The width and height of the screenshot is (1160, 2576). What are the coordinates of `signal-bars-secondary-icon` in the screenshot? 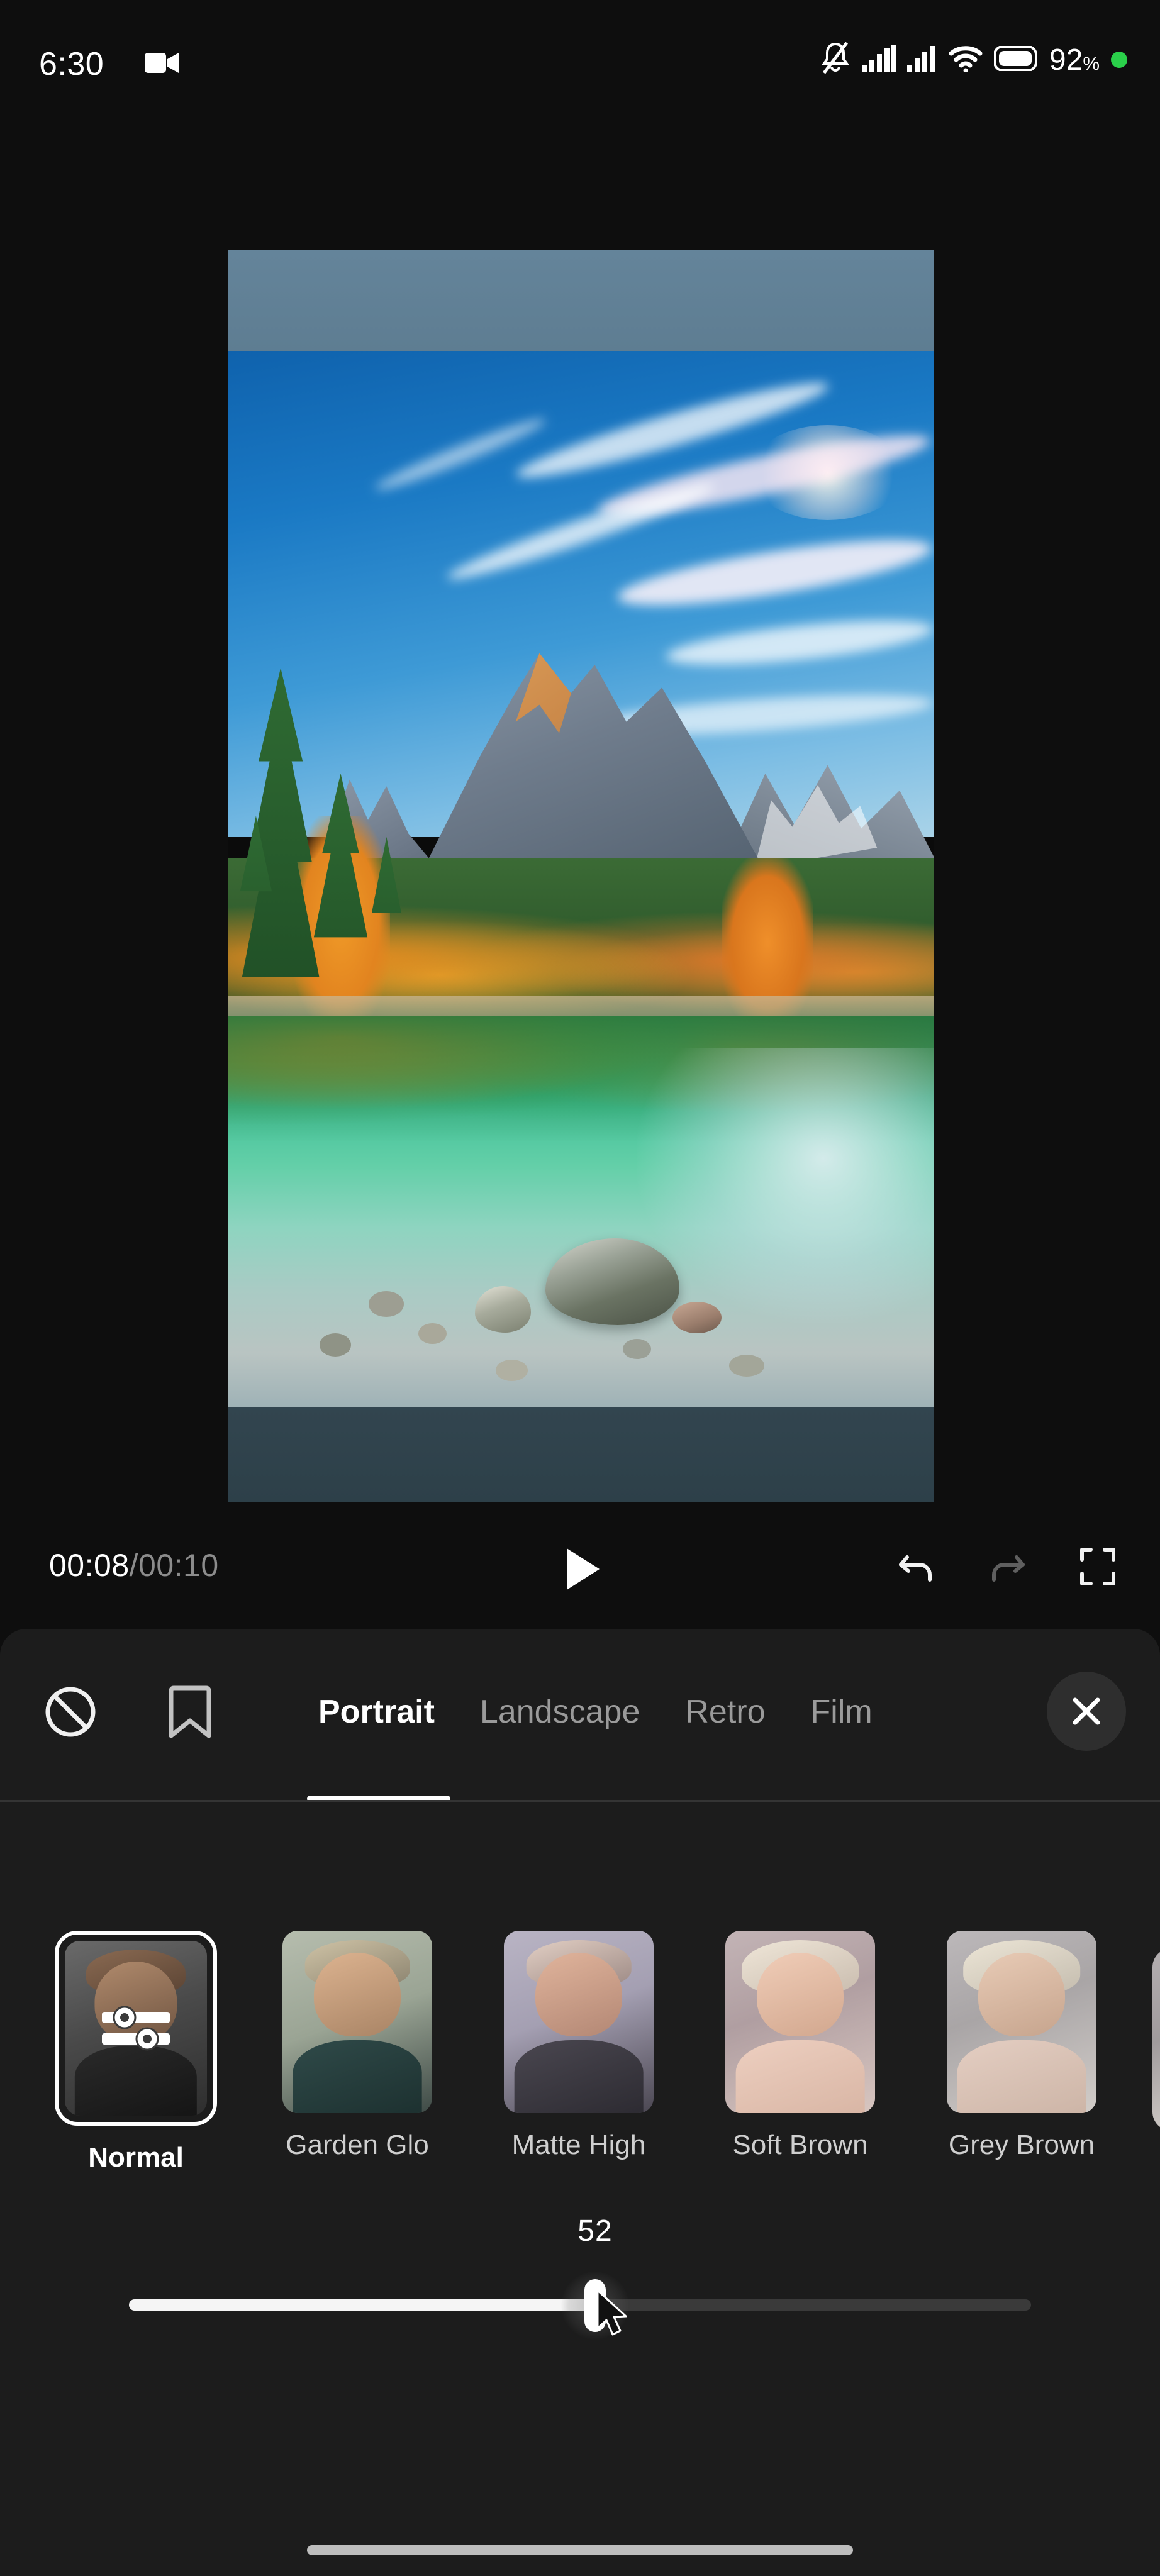 It's located at (922, 60).